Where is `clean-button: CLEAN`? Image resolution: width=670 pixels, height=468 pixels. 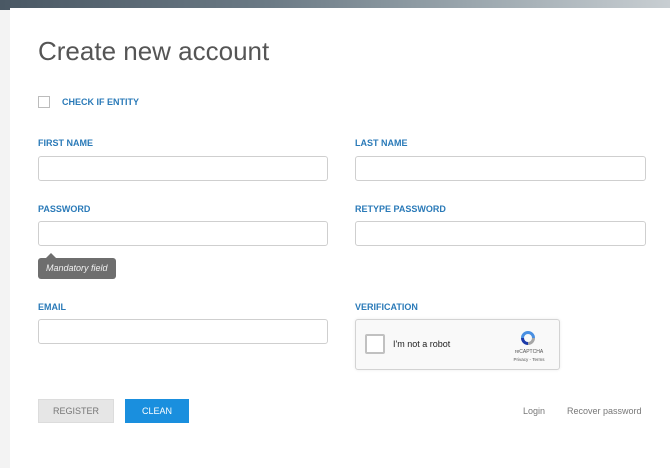 clean-button: CLEAN is located at coordinates (157, 411).